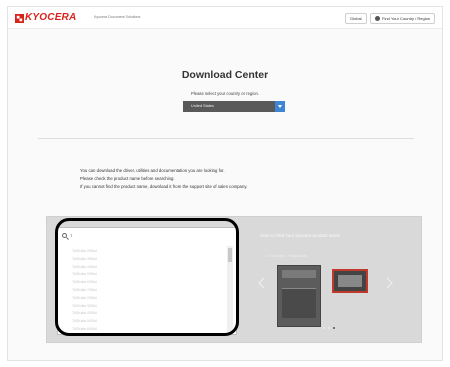  I want to click on country-select: United States, so click(234, 106).